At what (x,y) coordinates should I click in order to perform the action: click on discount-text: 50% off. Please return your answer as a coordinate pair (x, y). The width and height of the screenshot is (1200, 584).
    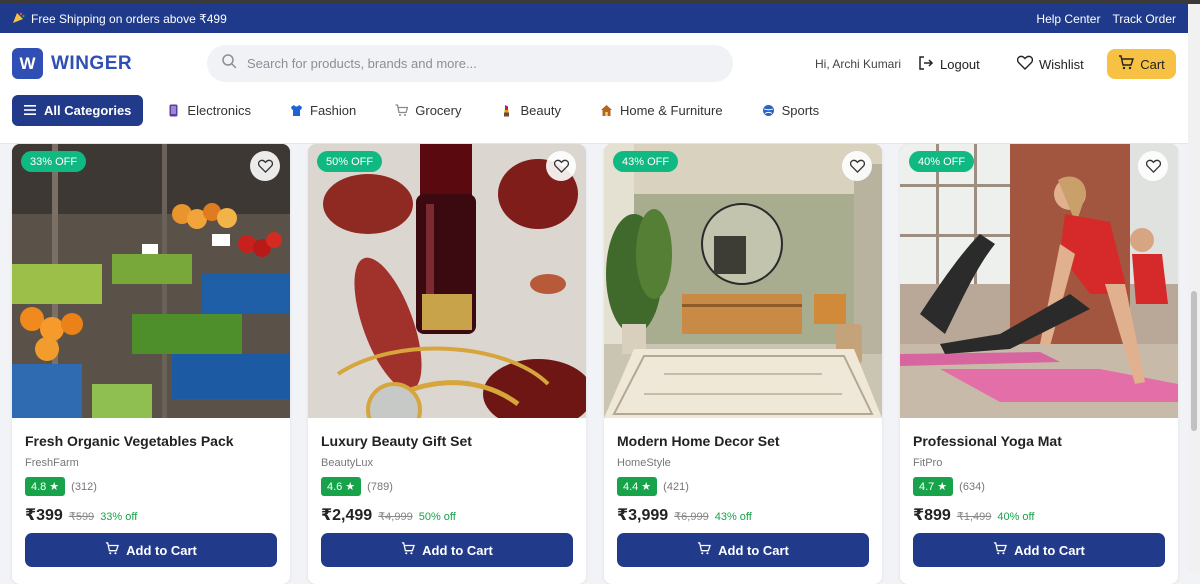
    Looking at the image, I should click on (437, 517).